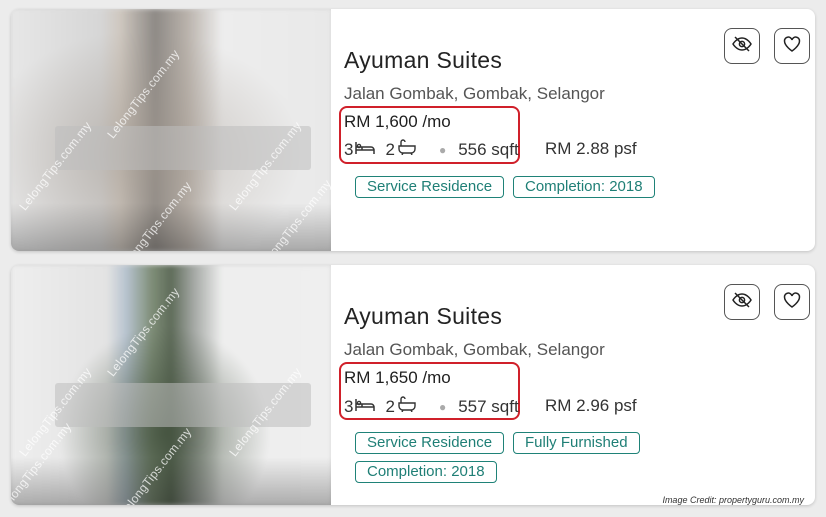 This screenshot has height=517, width=826. Describe the element at coordinates (397, 121) in the screenshot. I see `listing-price: RM 1,600 /mo` at that location.